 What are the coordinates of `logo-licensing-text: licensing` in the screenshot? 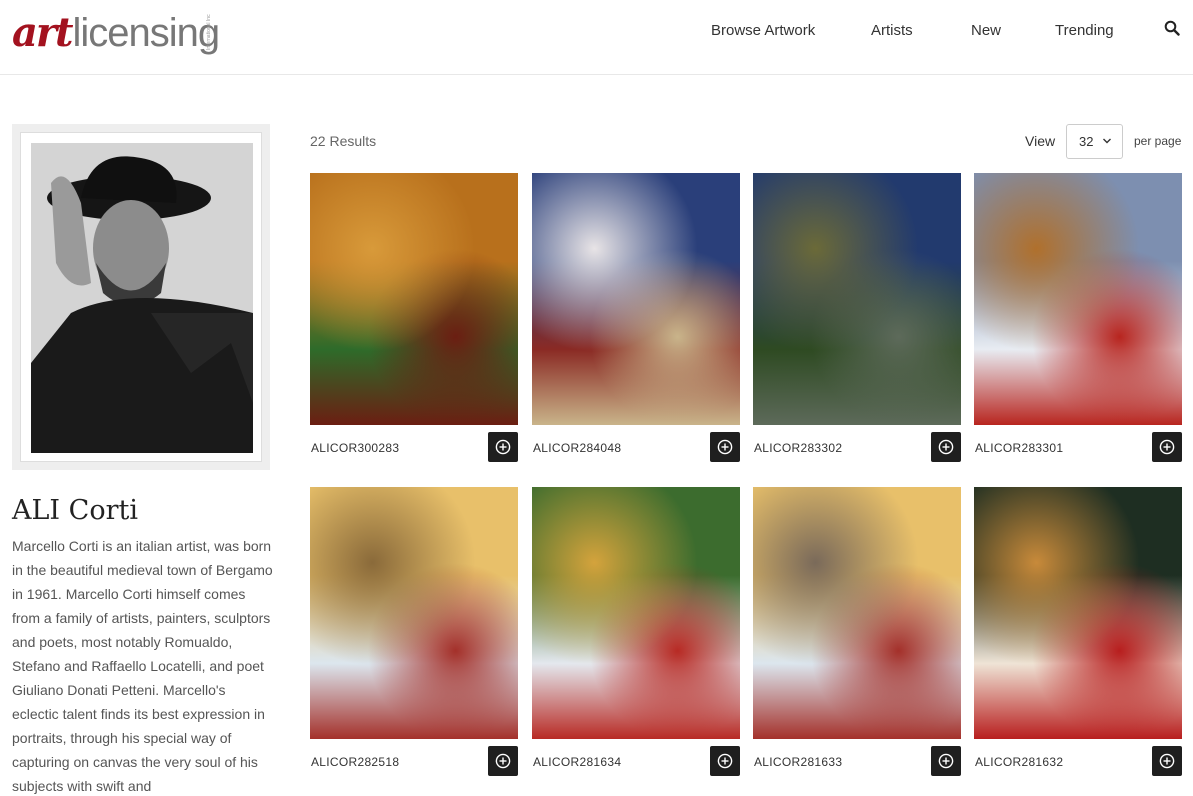 It's located at (146, 33).